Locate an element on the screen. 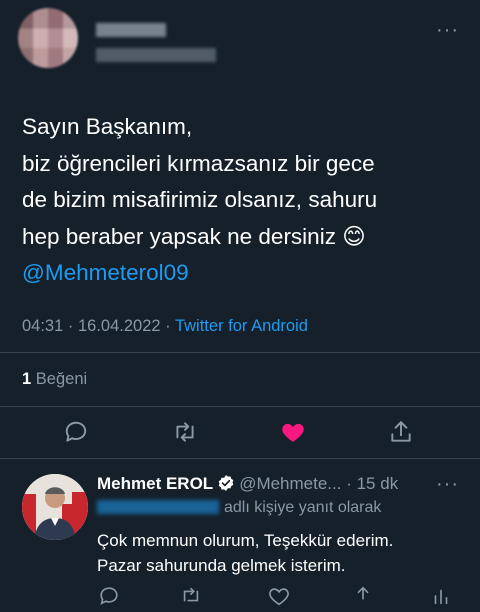 This screenshot has height=612, width=480. author-avatar is located at coordinates (48, 38).